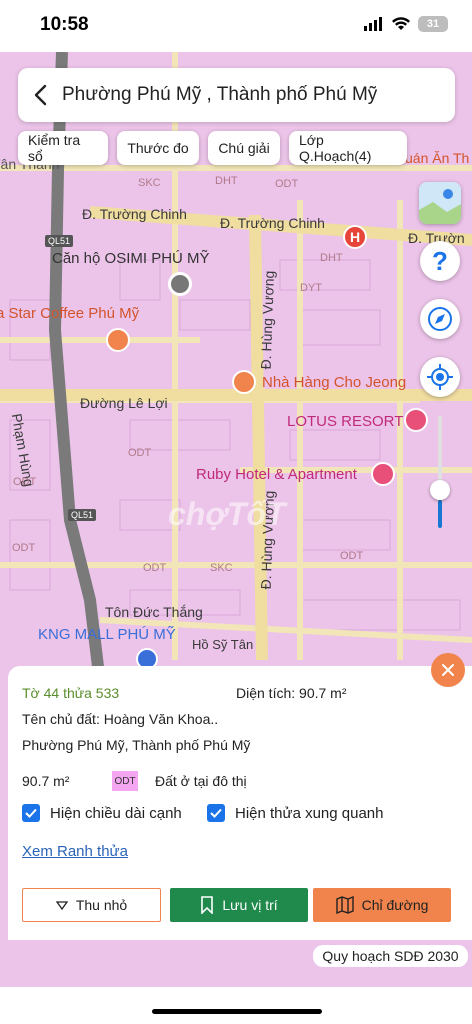 The image size is (472, 1024). I want to click on land-use-area: 90.7 m², so click(46, 781).